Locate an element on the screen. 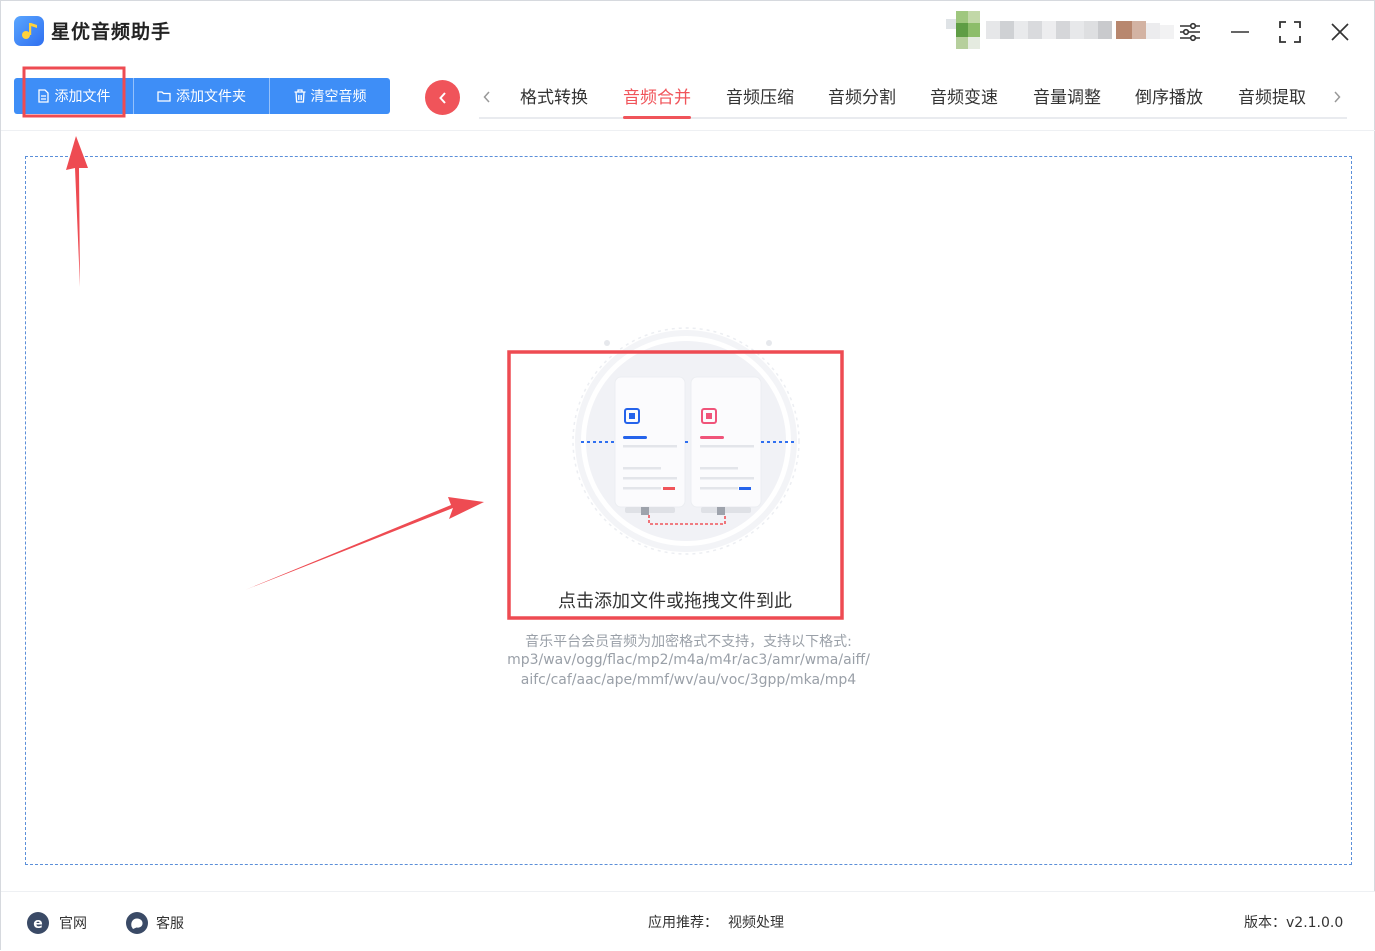  app-recommend-label: 应用推荐： is located at coordinates (683, 923).